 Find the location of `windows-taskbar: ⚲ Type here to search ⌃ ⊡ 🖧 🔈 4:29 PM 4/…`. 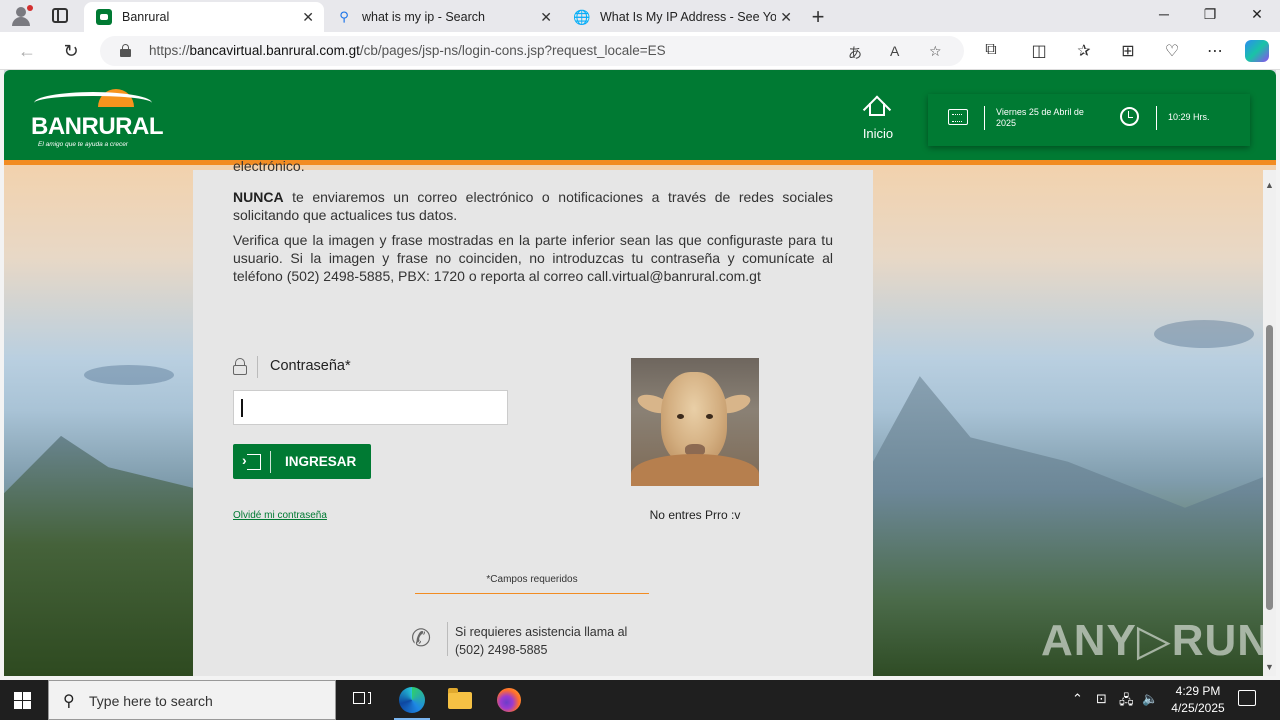

windows-taskbar: ⚲ Type here to search ⌃ ⊡ 🖧 🔈 4:29 PM 4/… is located at coordinates (640, 700).